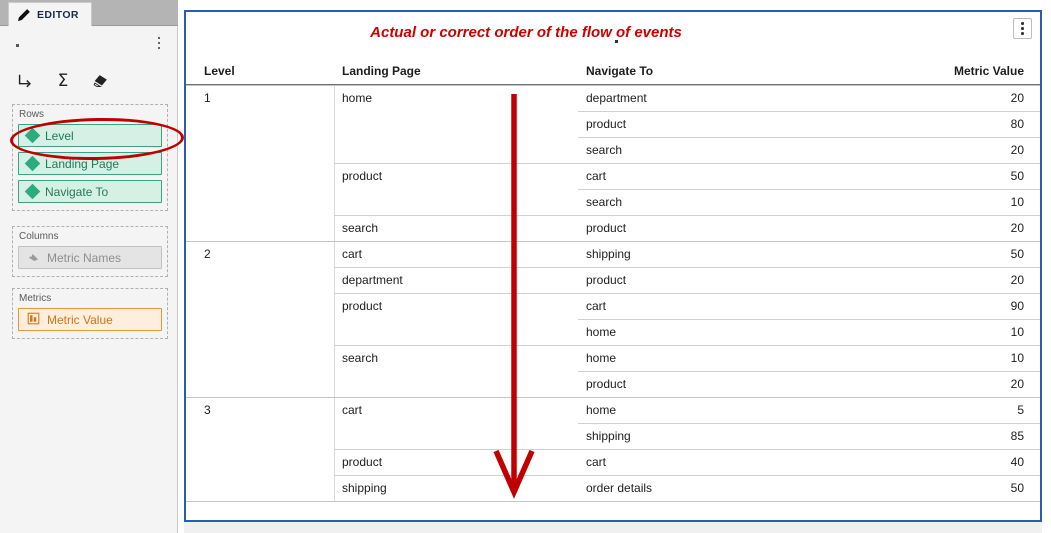 The height and width of the screenshot is (533, 1051). I want to click on shelf-metrics: Metrics Metric Value, so click(90, 313).